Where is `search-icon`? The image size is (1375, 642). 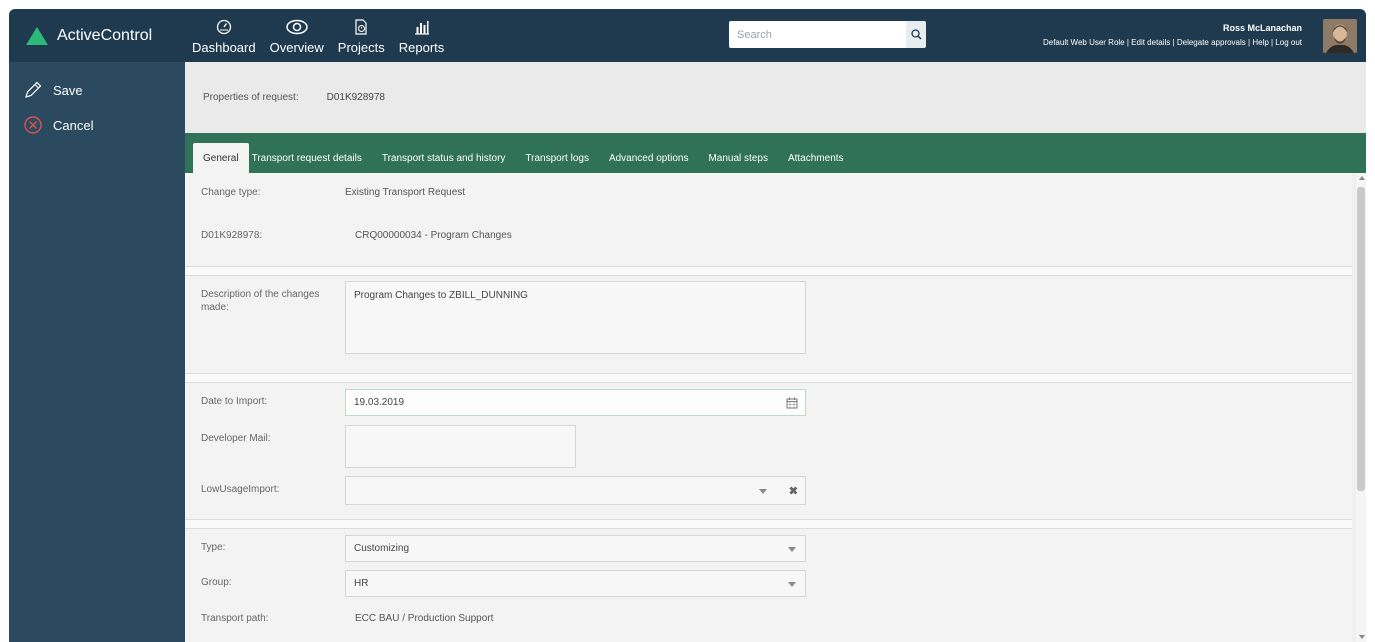
search-icon is located at coordinates (916, 34).